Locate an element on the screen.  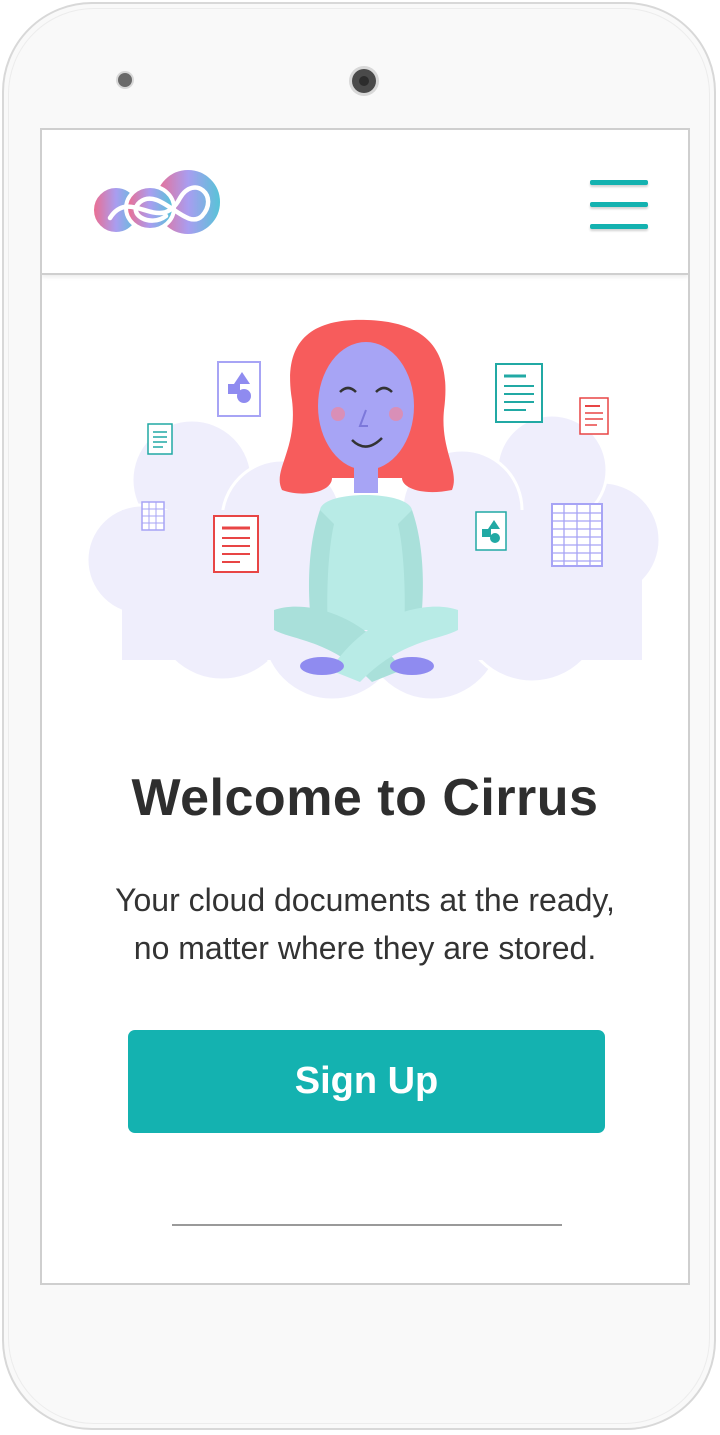
subtitle-line-1: Your cloud documents at the ready, is located at coordinates (365, 900).